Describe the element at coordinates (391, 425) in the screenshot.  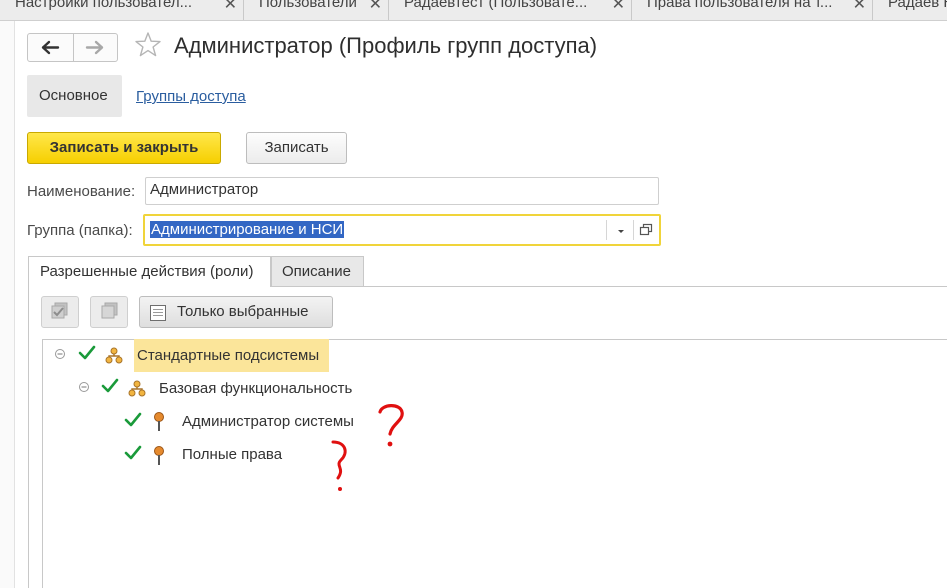
I see `question-mark-annotation` at that location.